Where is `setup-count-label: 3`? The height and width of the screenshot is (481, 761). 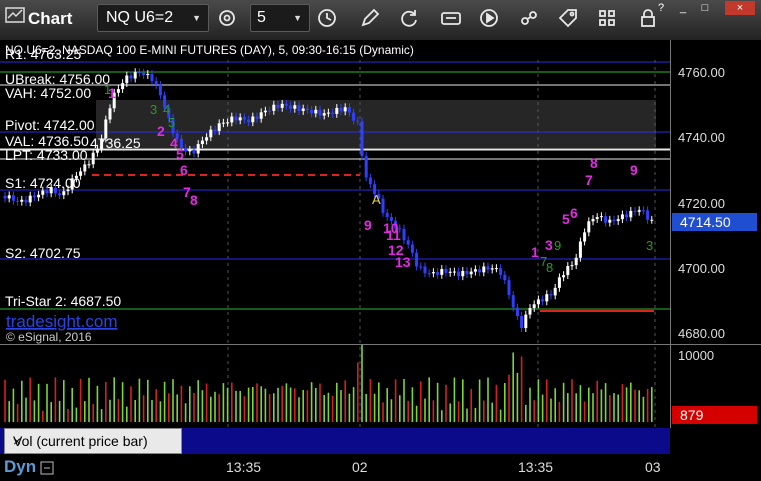 setup-count-label: 3 is located at coordinates (549, 245).